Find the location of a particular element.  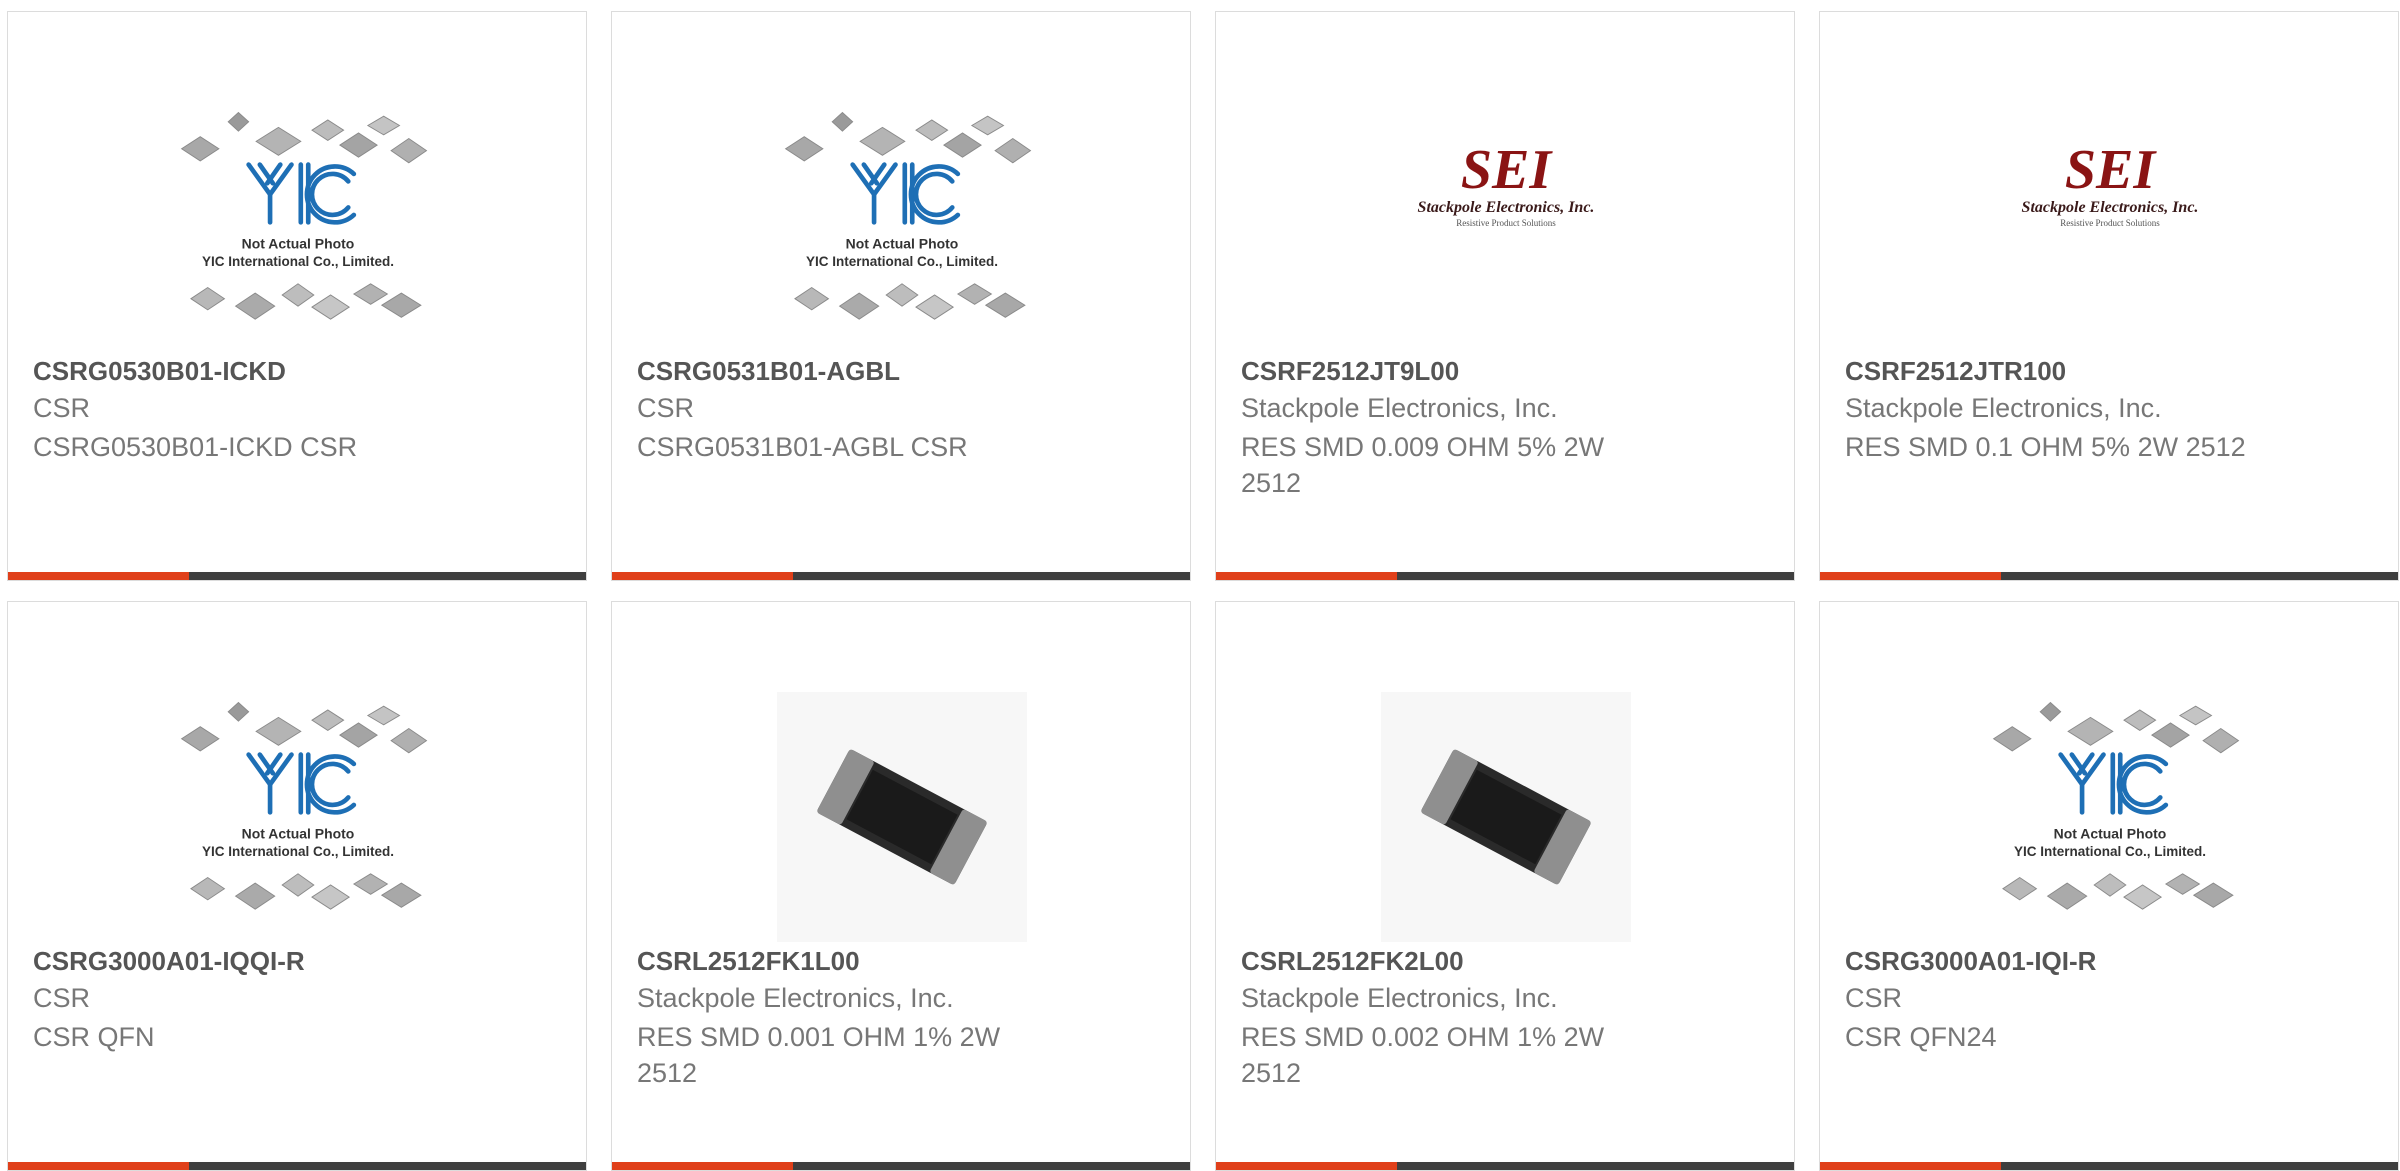

description: CSR QFN24 is located at coordinates (1921, 1037).